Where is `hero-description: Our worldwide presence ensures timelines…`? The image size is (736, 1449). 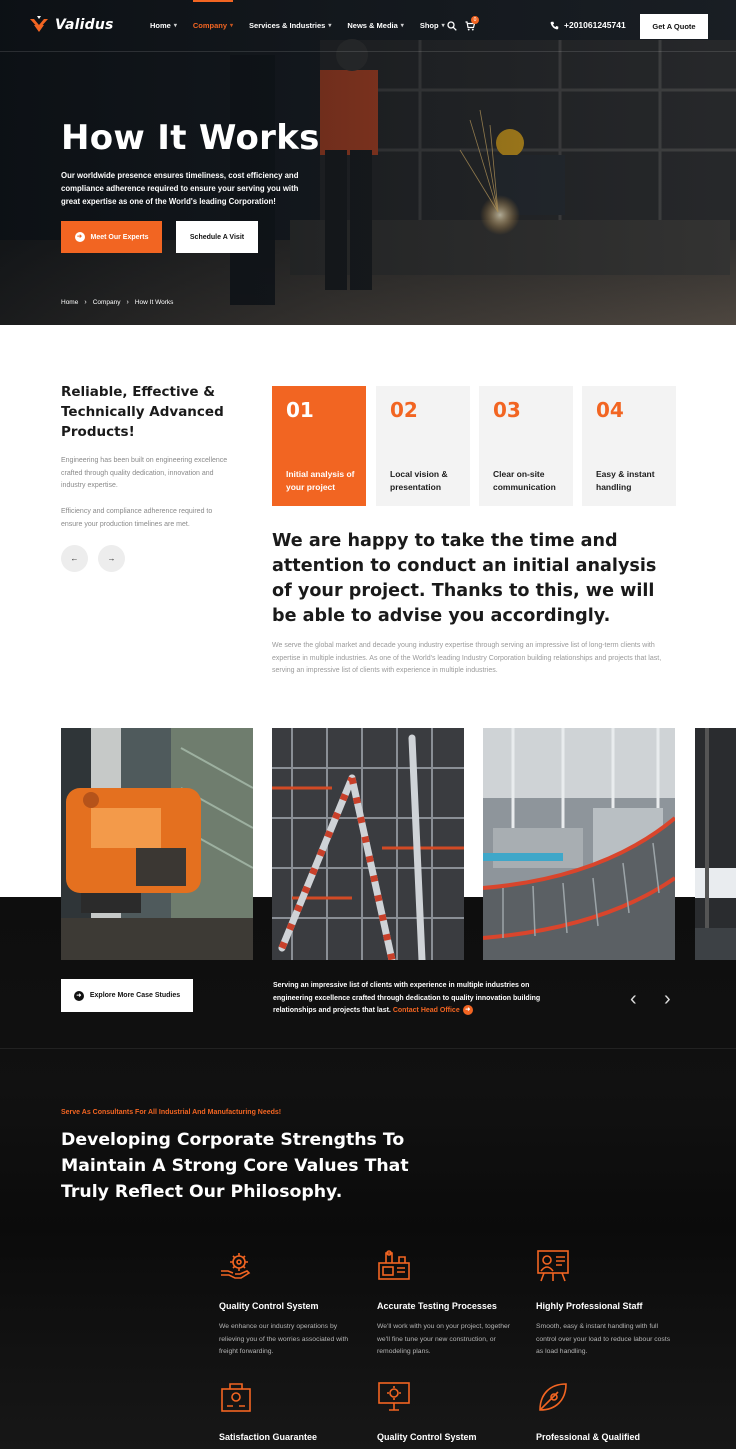 hero-description: Our worldwide presence ensures timelines… is located at coordinates (180, 188).